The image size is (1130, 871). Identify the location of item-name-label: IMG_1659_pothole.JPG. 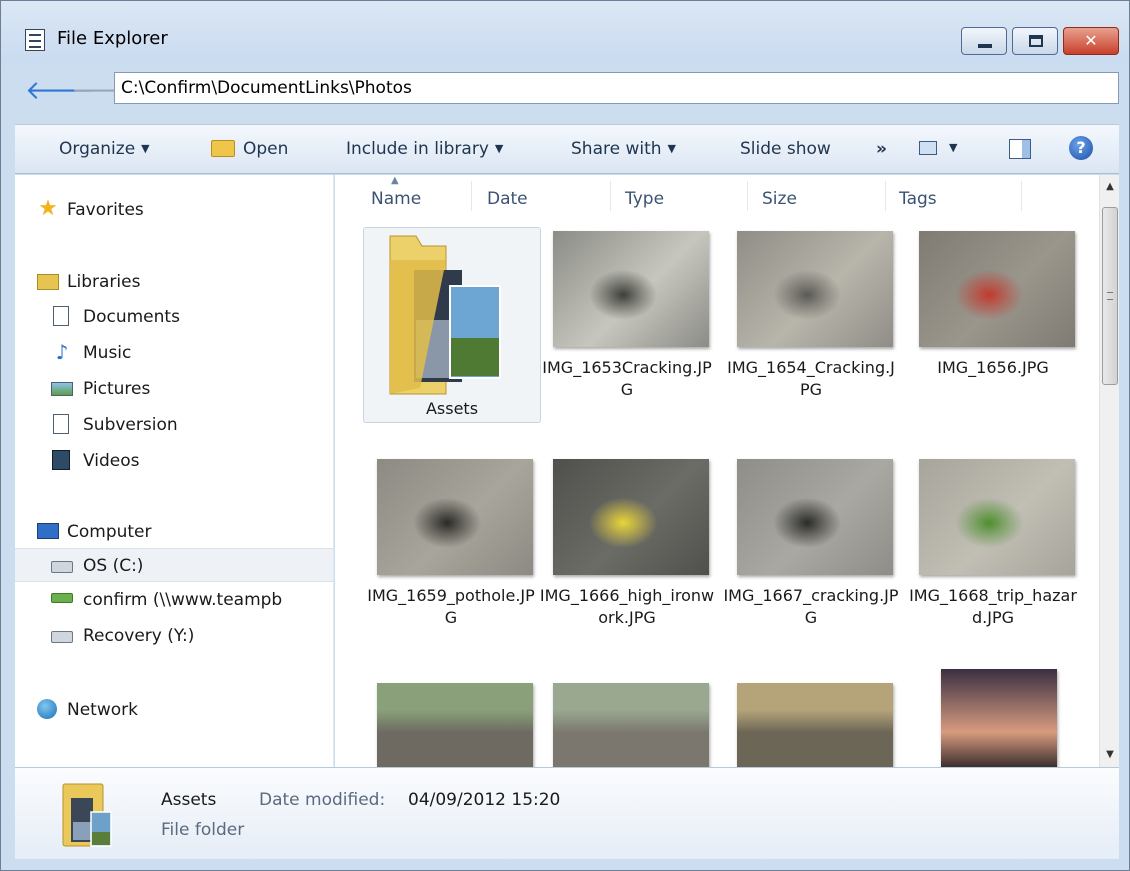
(451, 606).